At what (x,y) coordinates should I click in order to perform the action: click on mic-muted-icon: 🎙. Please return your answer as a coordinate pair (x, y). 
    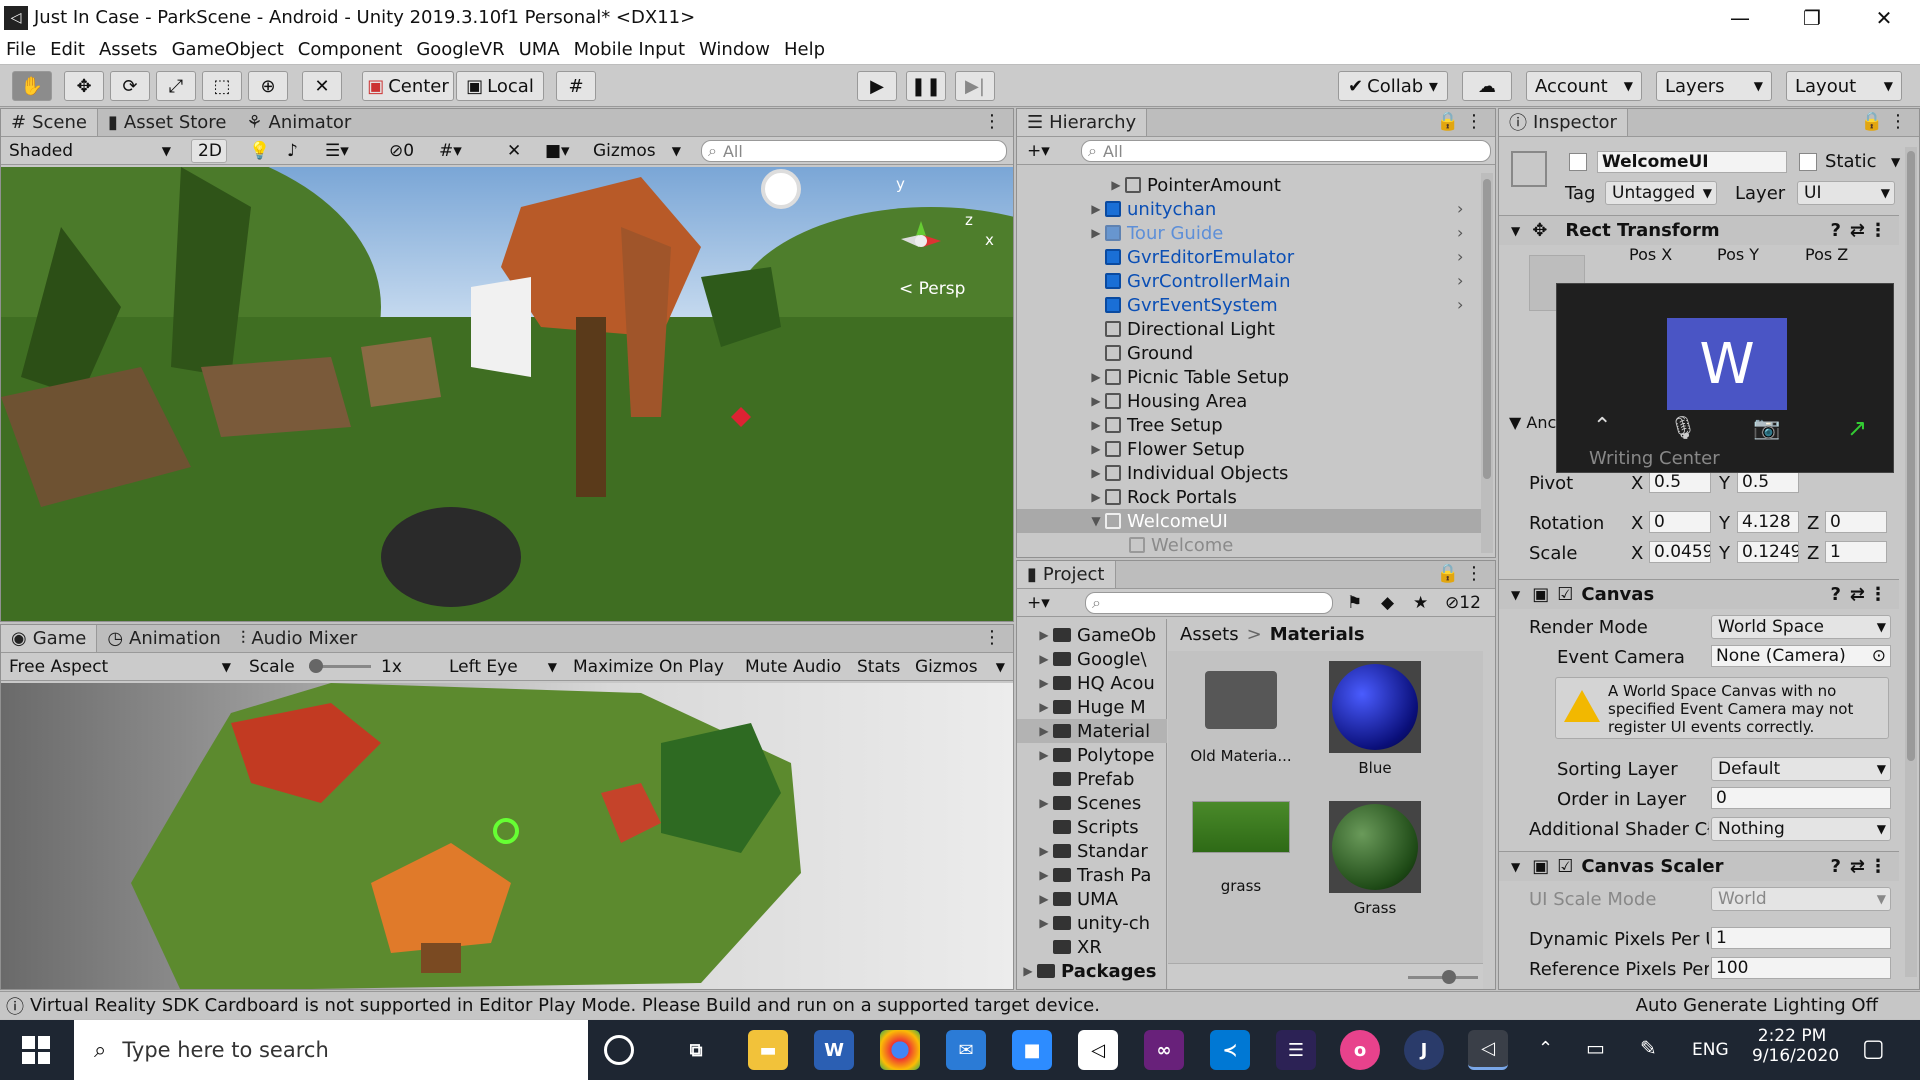
    Looking at the image, I should click on (1683, 428).